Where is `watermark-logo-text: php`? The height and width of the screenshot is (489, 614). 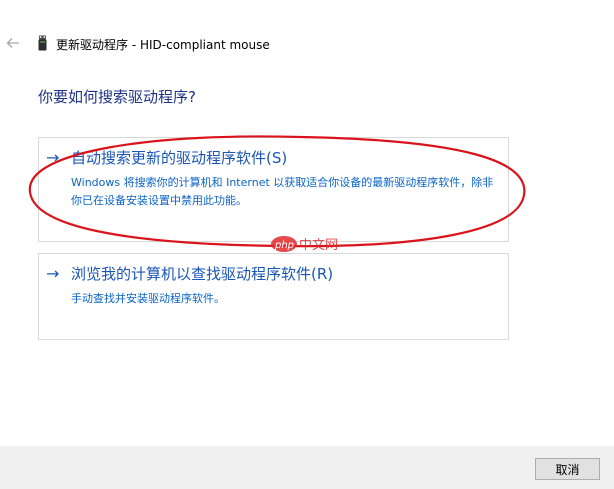 watermark-logo-text: php is located at coordinates (284, 245).